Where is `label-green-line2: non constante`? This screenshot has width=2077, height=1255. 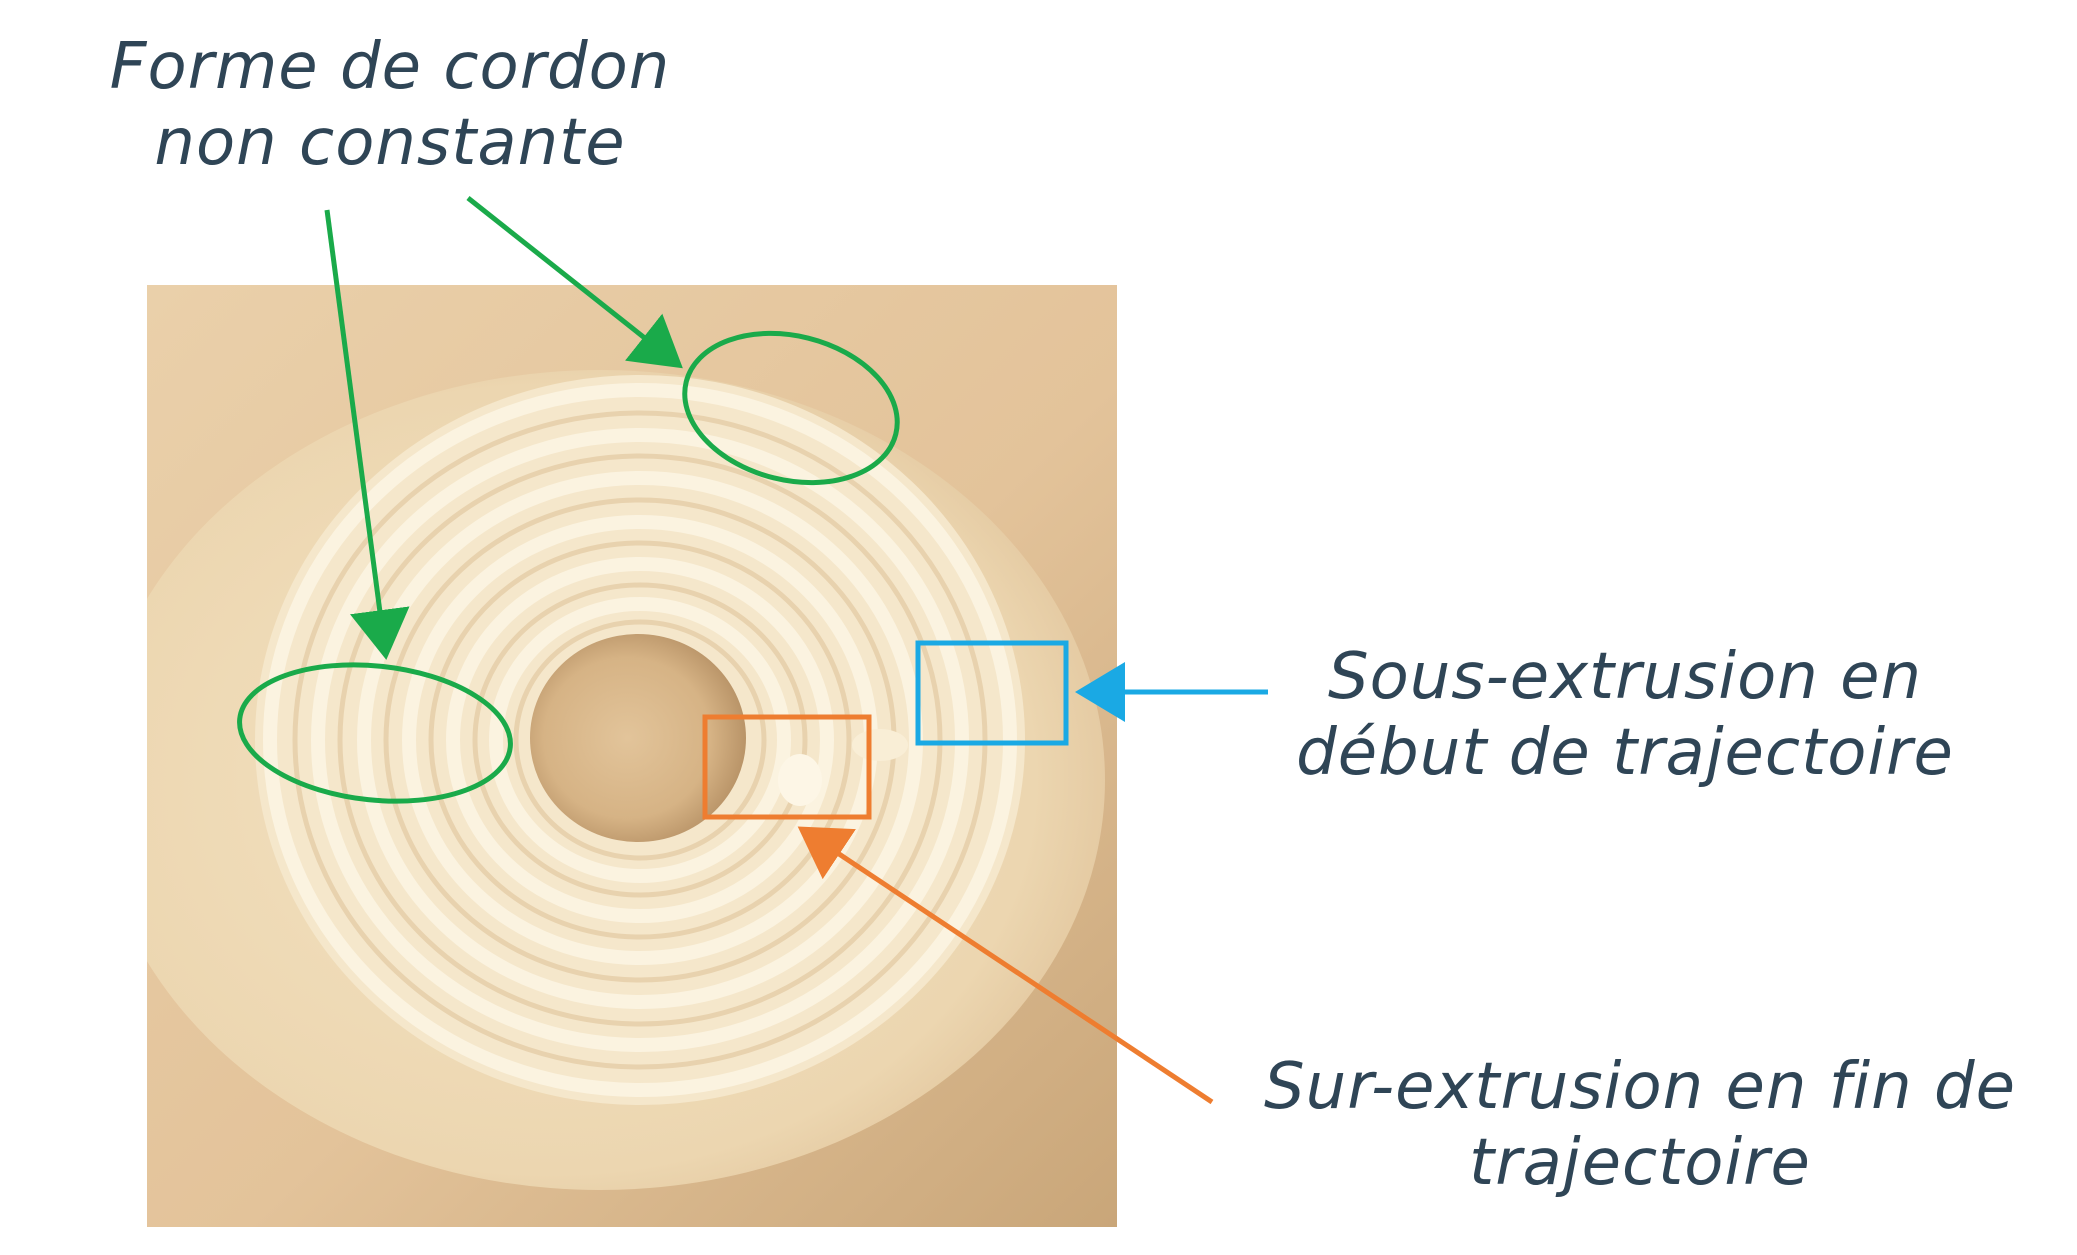 label-green-line2: non constante is located at coordinates (390, 142).